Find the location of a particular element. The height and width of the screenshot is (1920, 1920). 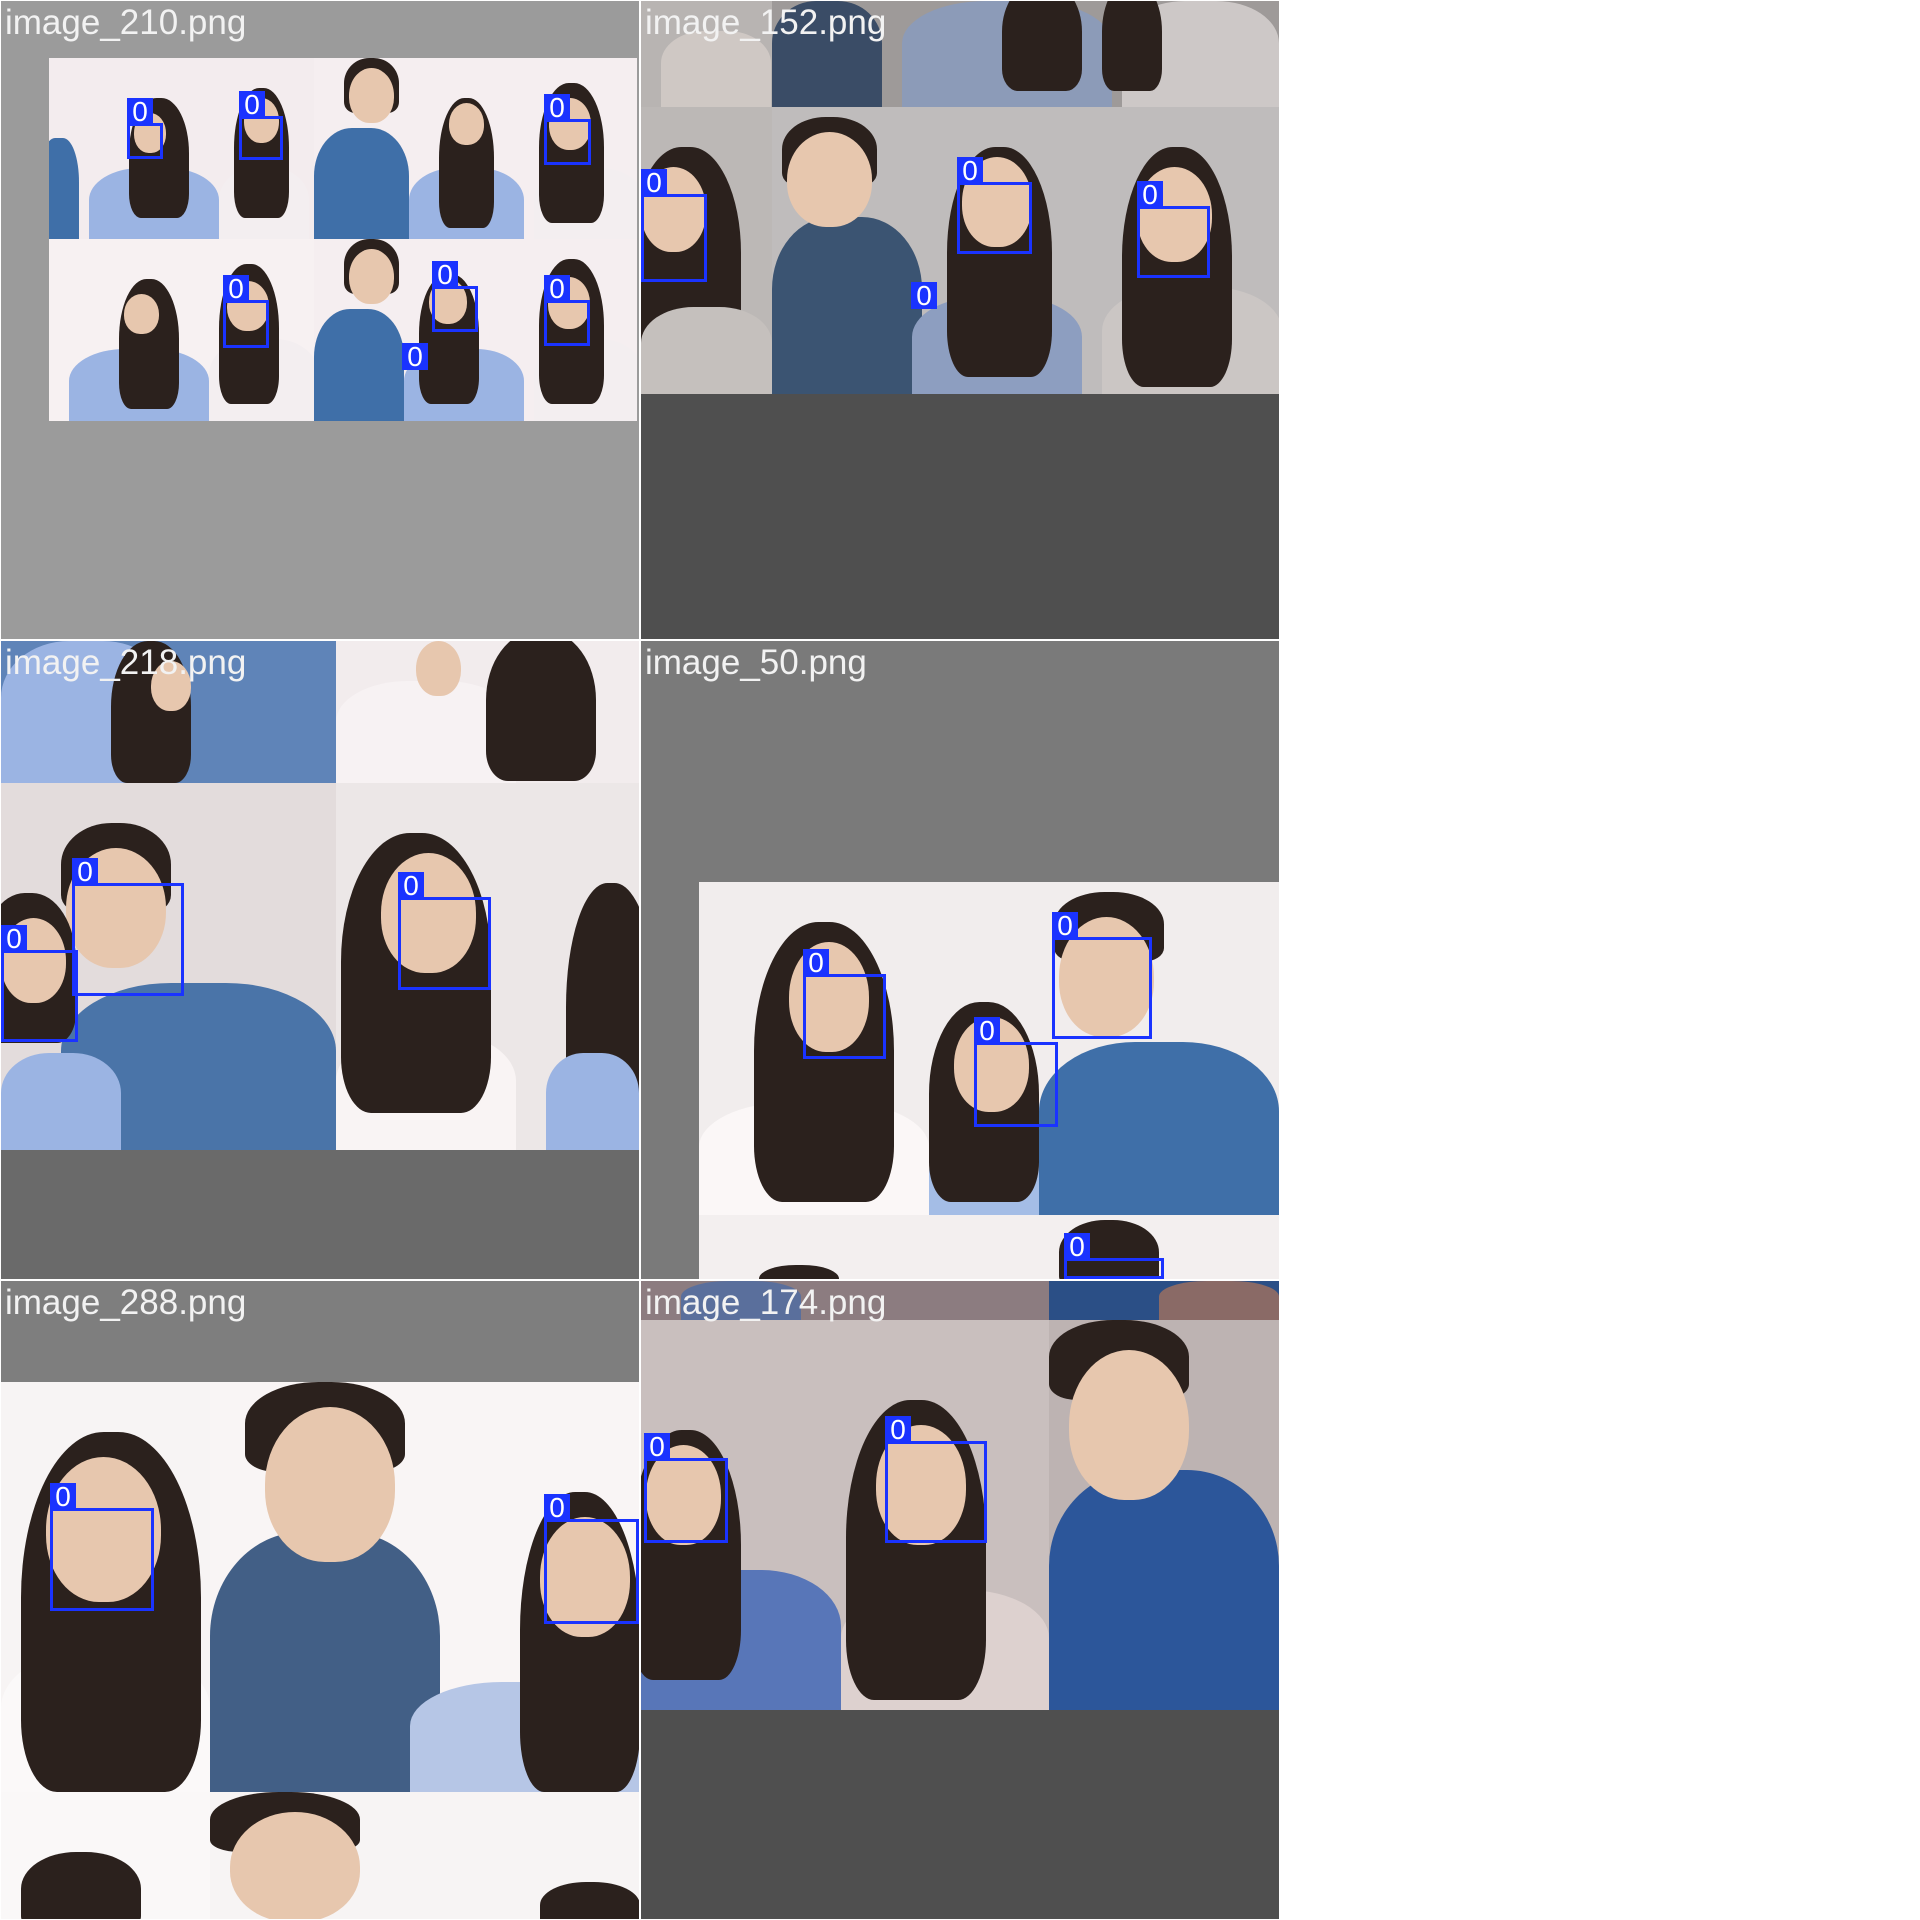

tile-filename: image_288.png is located at coordinates (126, 1302).